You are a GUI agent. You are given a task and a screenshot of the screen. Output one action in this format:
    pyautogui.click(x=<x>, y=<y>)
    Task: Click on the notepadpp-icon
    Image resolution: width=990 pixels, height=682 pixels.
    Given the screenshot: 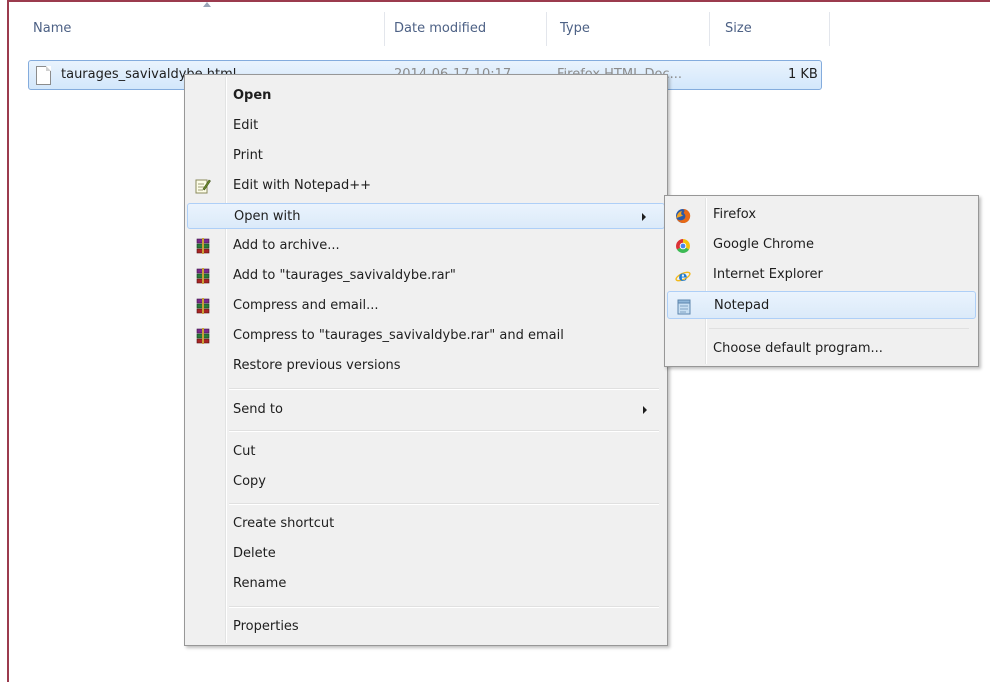 What is the action you would take?
    pyautogui.click(x=203, y=186)
    